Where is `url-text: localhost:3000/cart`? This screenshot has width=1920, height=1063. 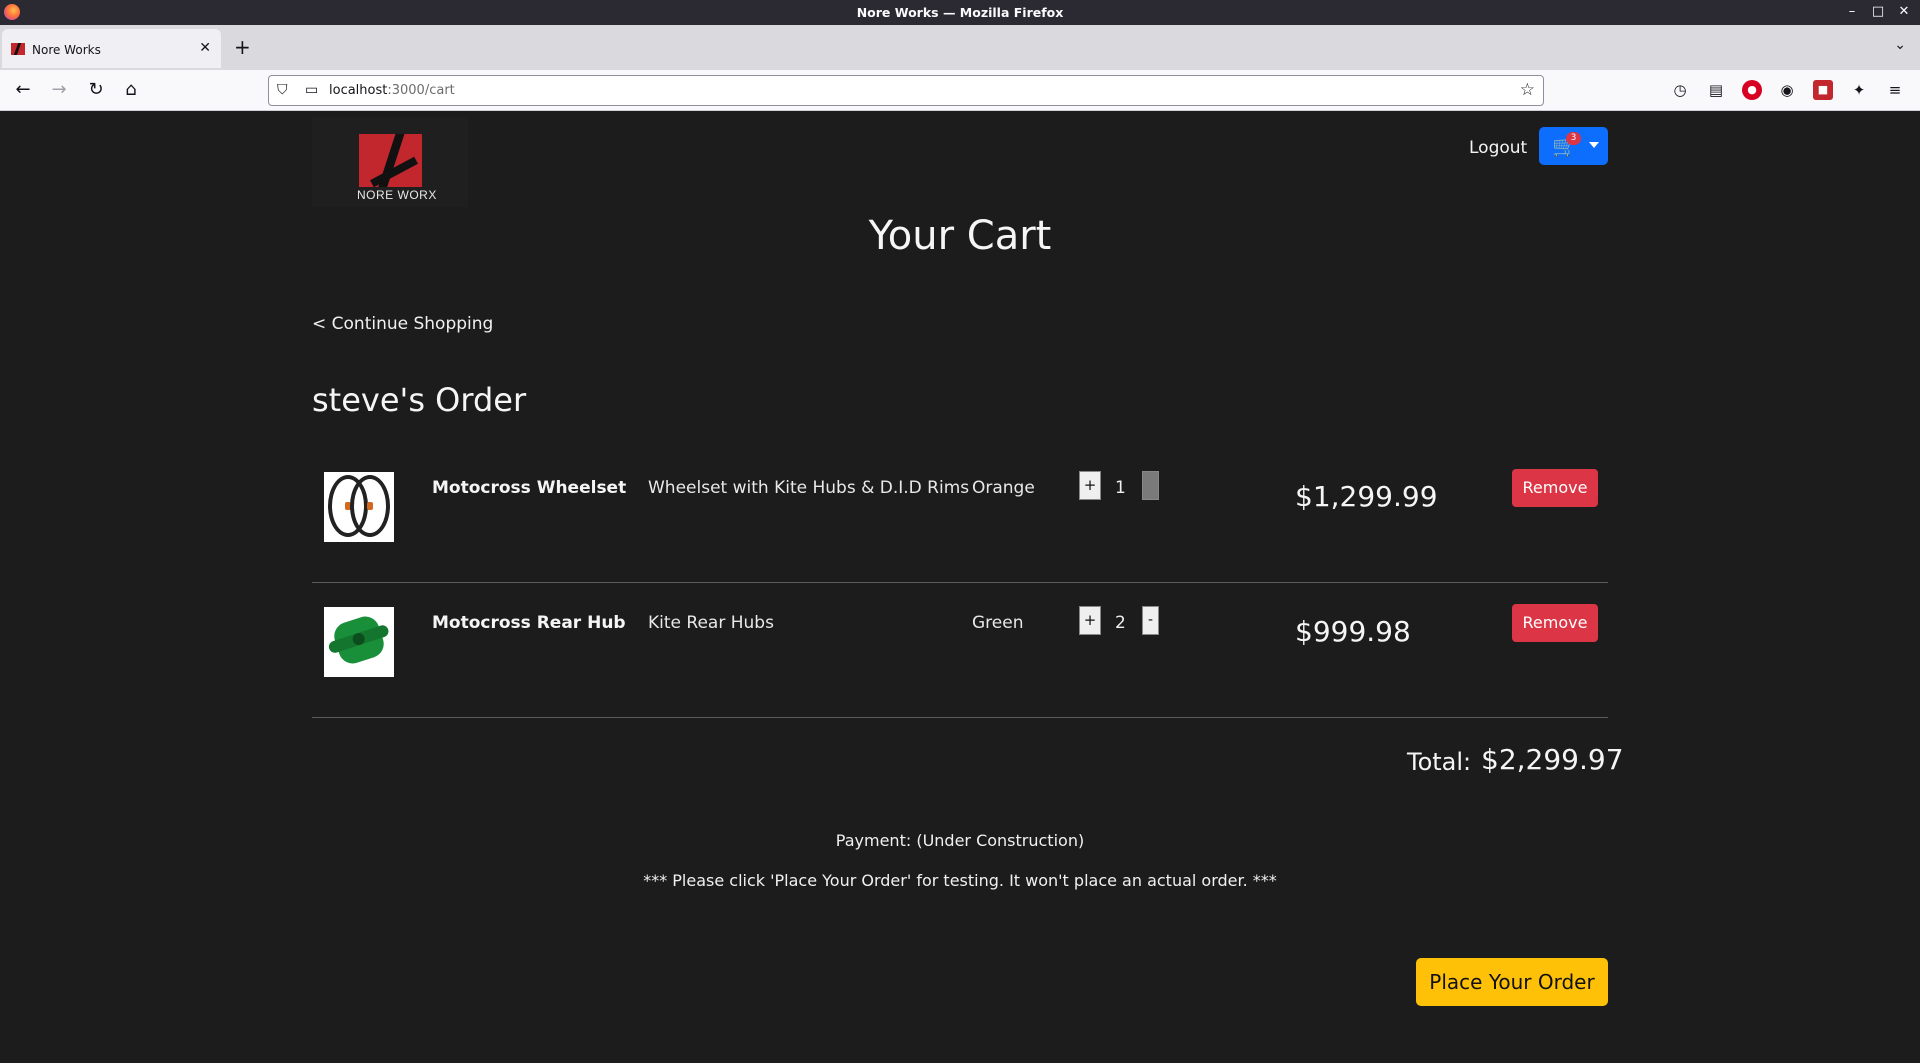 url-text: localhost:3000/cart is located at coordinates (392, 90).